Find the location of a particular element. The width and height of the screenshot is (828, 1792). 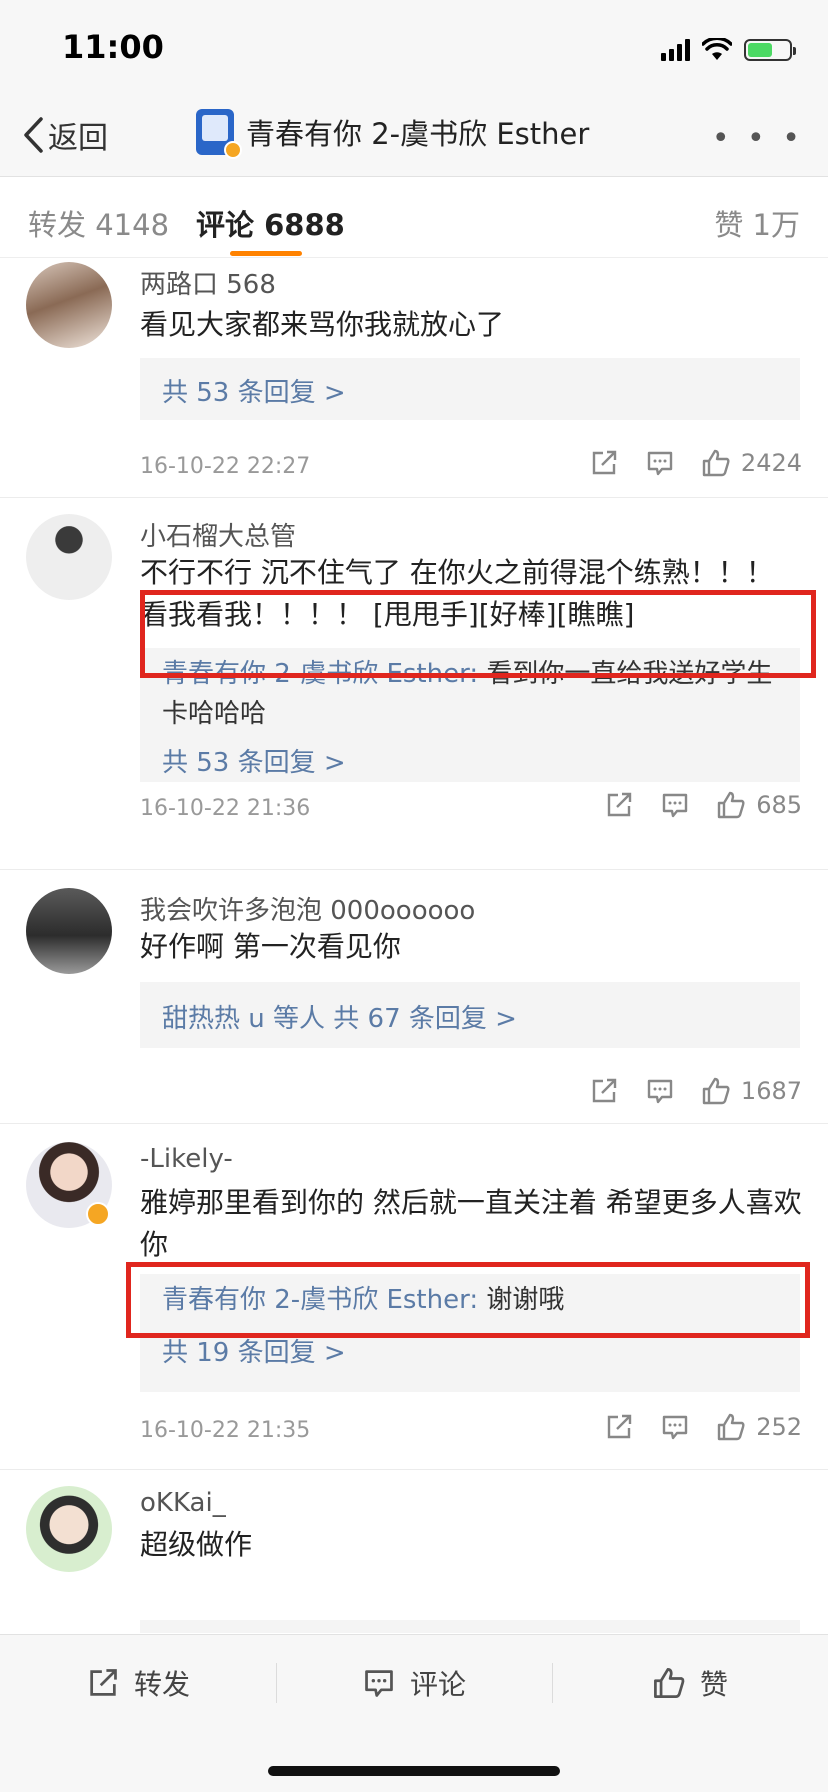

comment-actions: 1687 is located at coordinates (695, 1091).